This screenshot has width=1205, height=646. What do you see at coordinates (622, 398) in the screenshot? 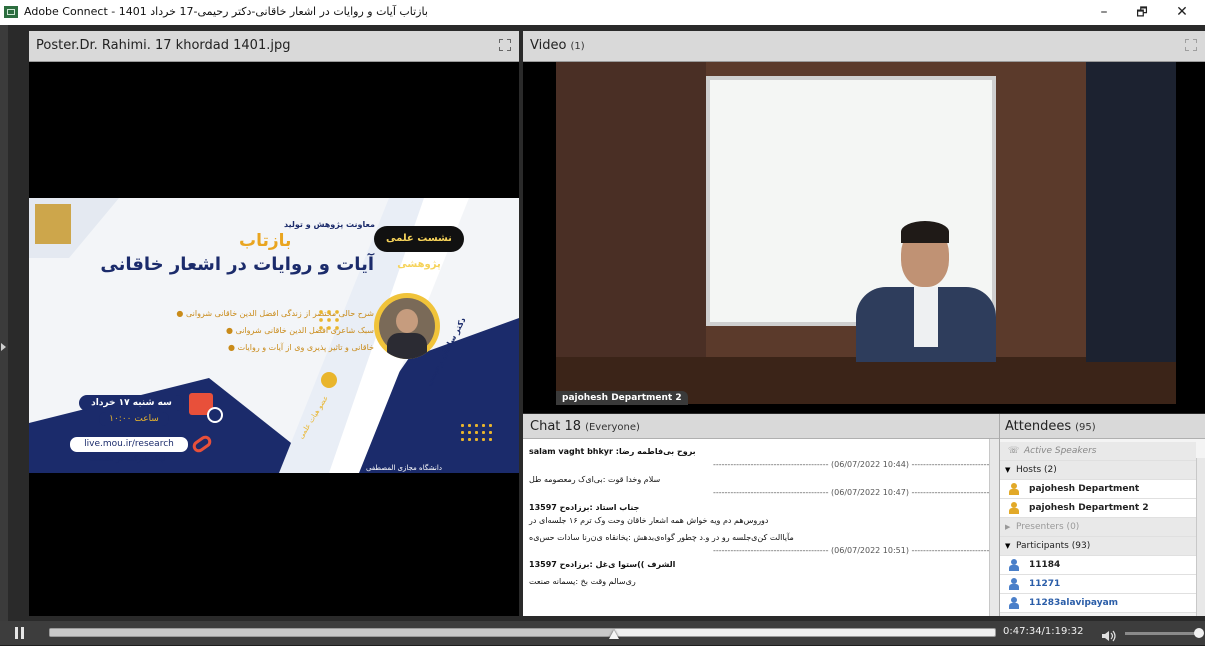
I see `video-speaker-label: pajohesh Department 2` at bounding box center [622, 398].